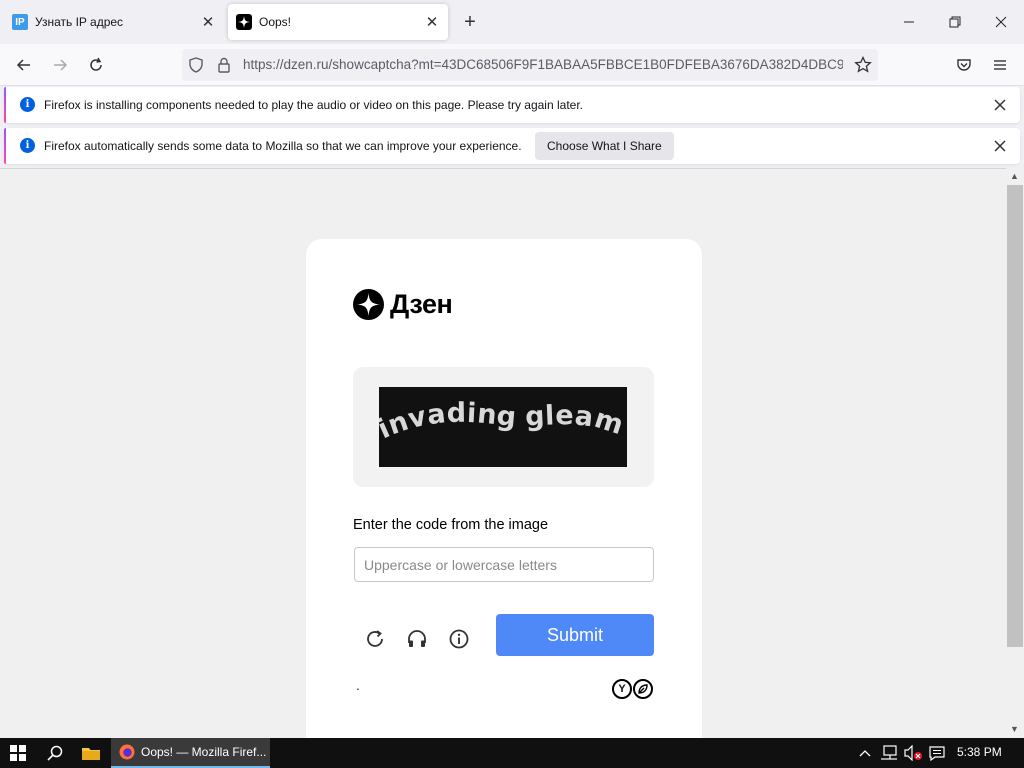 This screenshot has width=1024, height=768. I want to click on tab-title: Oops!, so click(275, 22).